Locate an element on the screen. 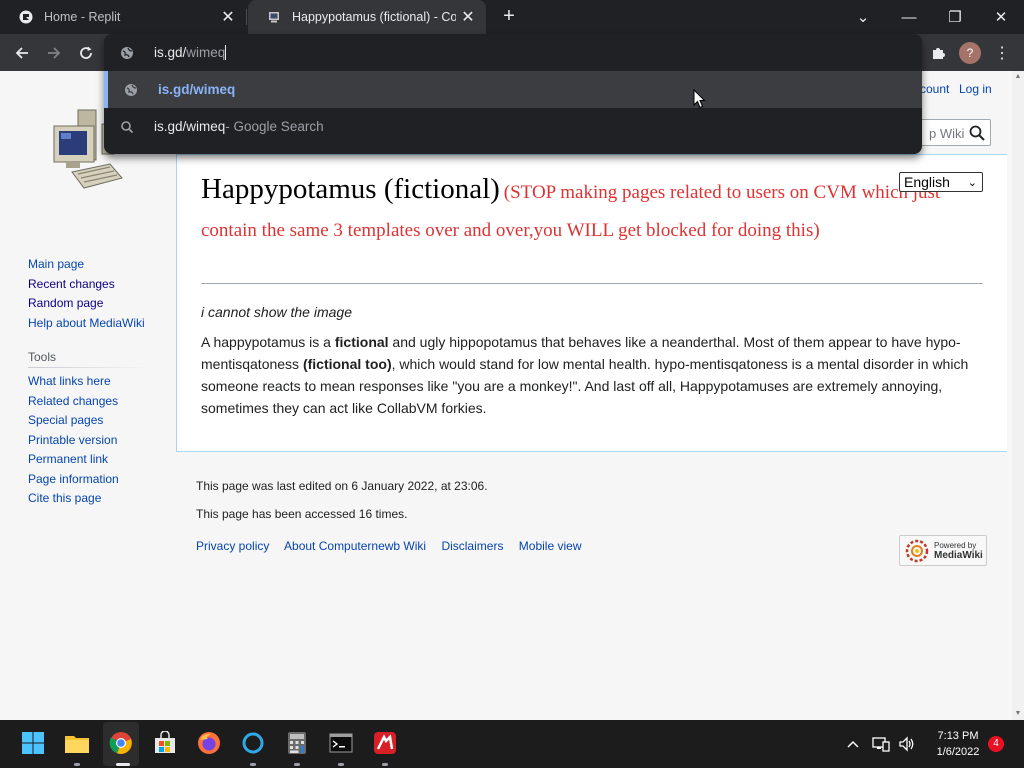  windows-icon is located at coordinates (33, 743).